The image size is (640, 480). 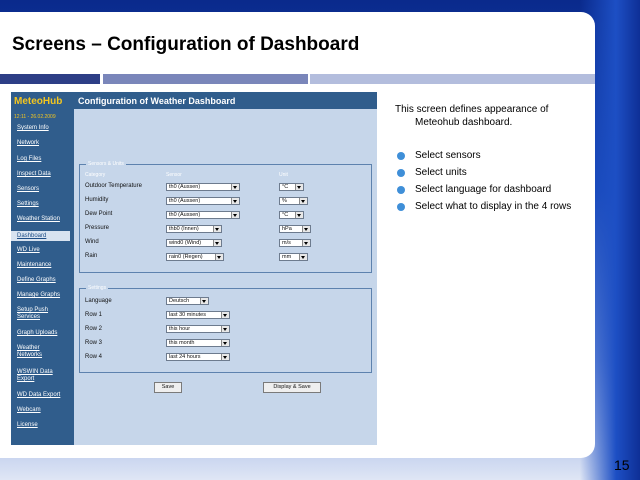 I want to click on sidebar-item-setup-push-services: Setup Push Services, so click(x=34, y=315).